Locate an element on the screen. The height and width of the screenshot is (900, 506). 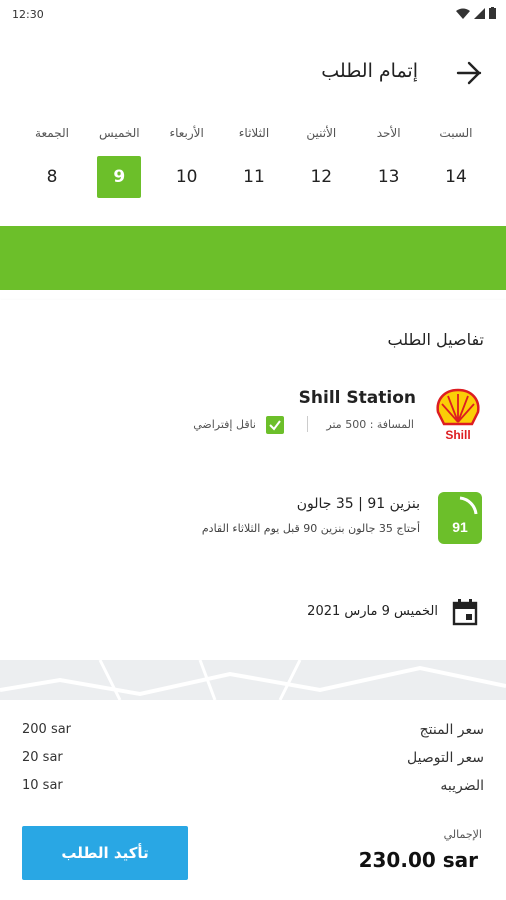
price-label: سعر التوصيل is located at coordinates (445, 758).